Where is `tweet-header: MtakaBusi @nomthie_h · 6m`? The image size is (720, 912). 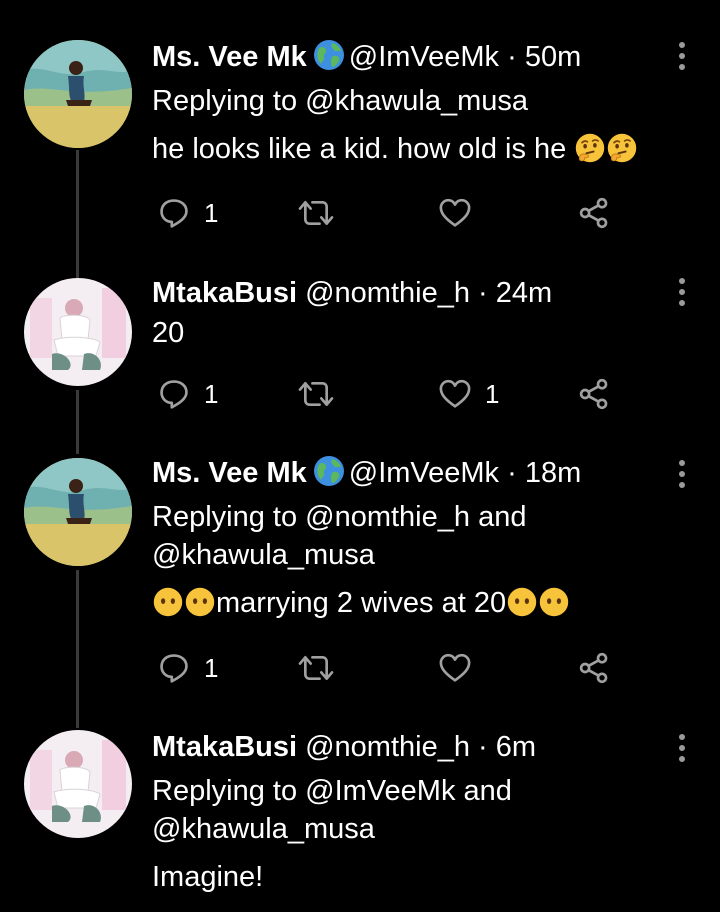 tweet-header: MtakaBusi @nomthie_h · 6m is located at coordinates (406, 747).